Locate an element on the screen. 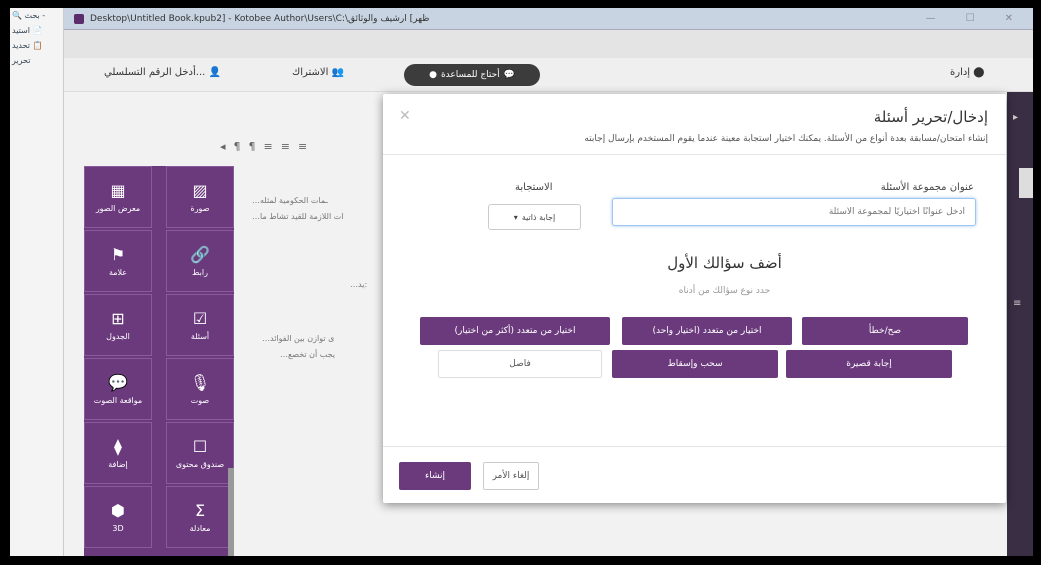 The width and height of the screenshot is (1041, 565). right-panel: ▸ ≡ is located at coordinates (1020, 324).